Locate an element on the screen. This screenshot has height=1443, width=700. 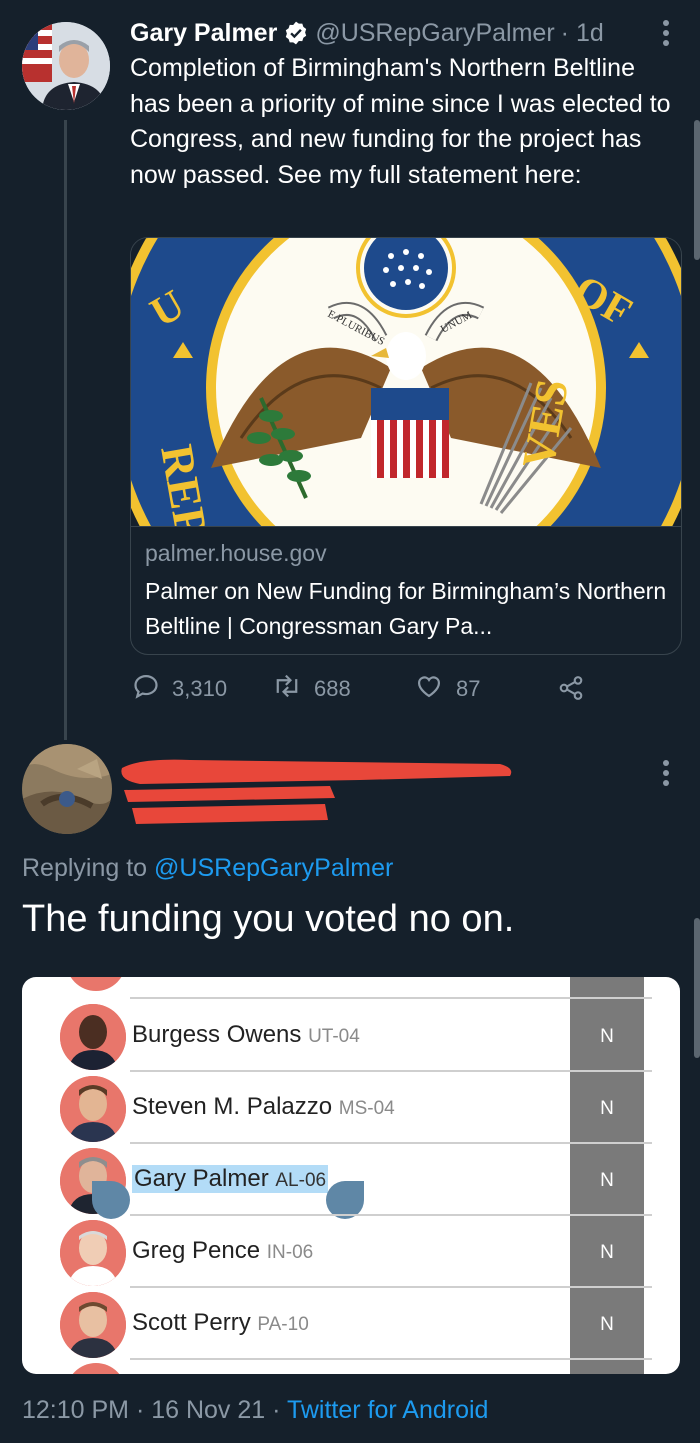
vote-row: Greg Pence IN-06 N is located at coordinates (351, 1253).